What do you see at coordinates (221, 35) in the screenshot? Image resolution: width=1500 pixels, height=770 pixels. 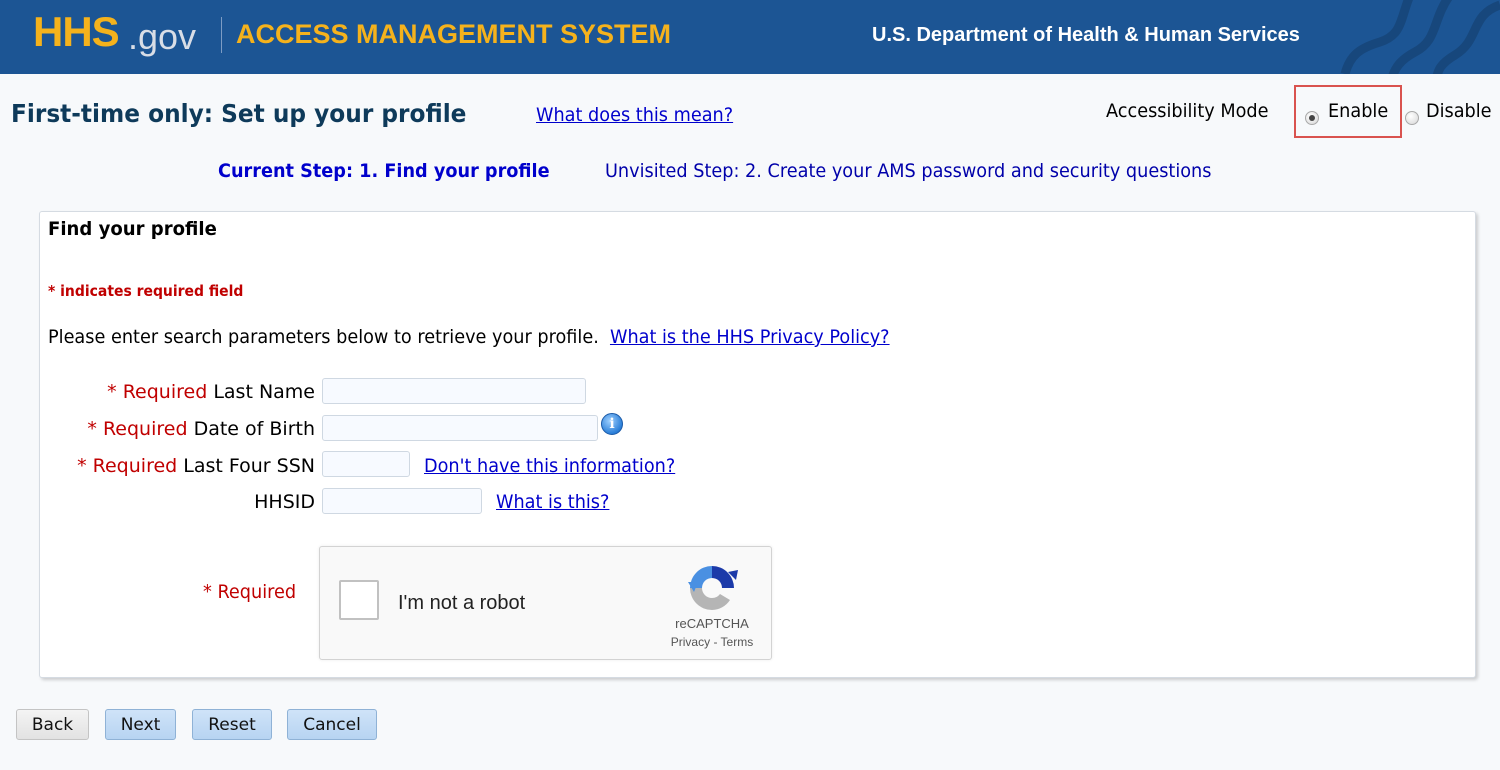 I see `header-divider` at bounding box center [221, 35].